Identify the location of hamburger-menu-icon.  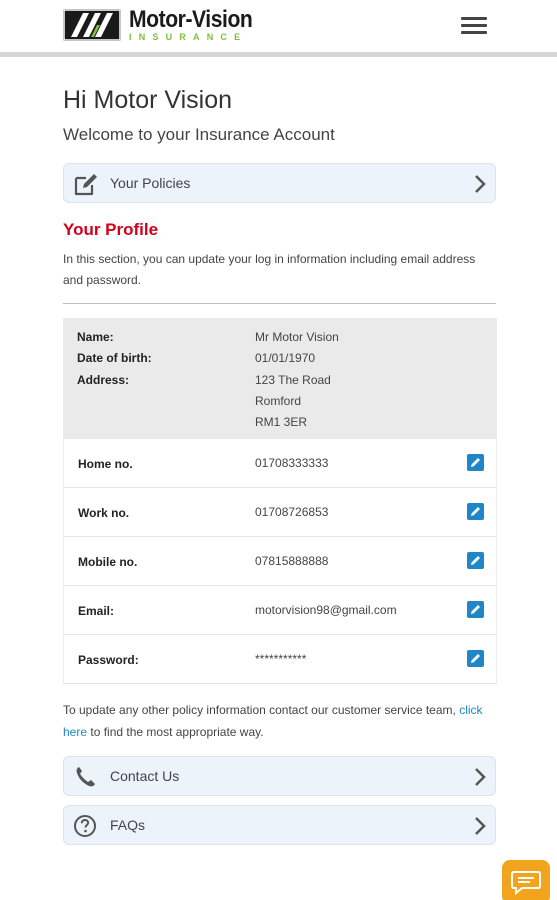
(474, 26).